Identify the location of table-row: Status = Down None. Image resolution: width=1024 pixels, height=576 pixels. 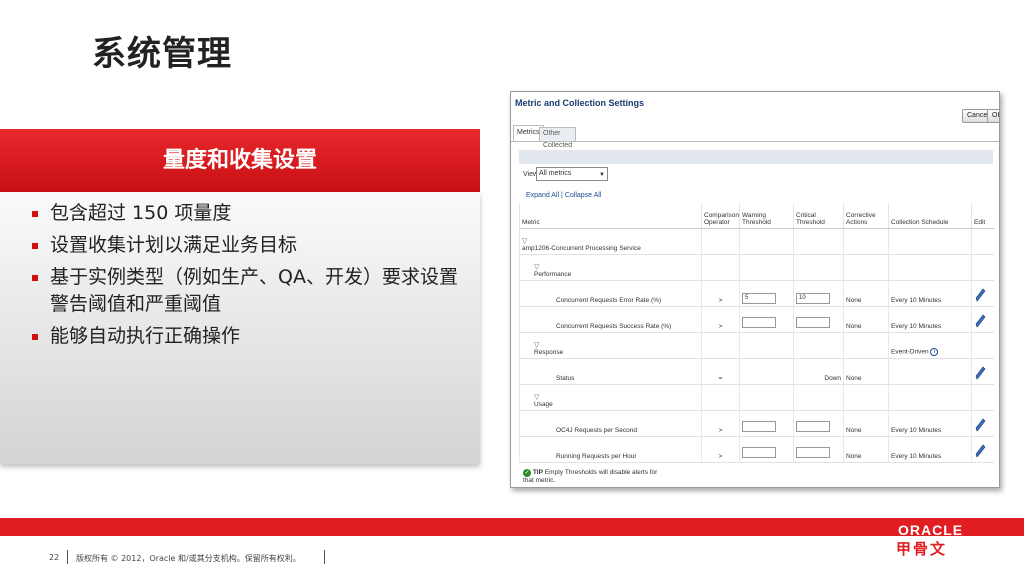
(756, 371).